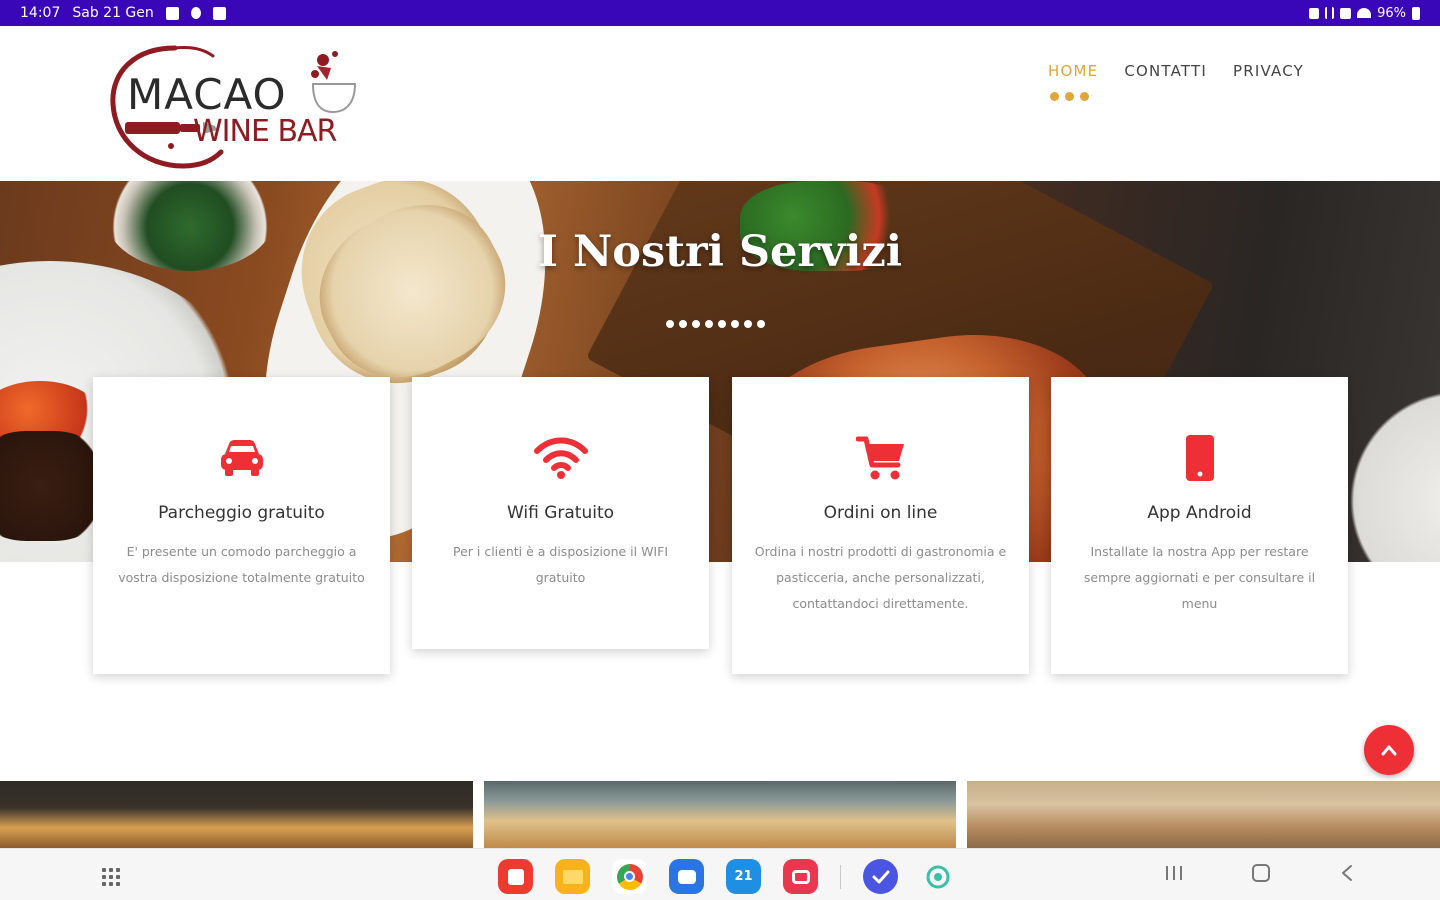 The image size is (1440, 900). Describe the element at coordinates (241, 458) in the screenshot. I see `car-icon` at that location.